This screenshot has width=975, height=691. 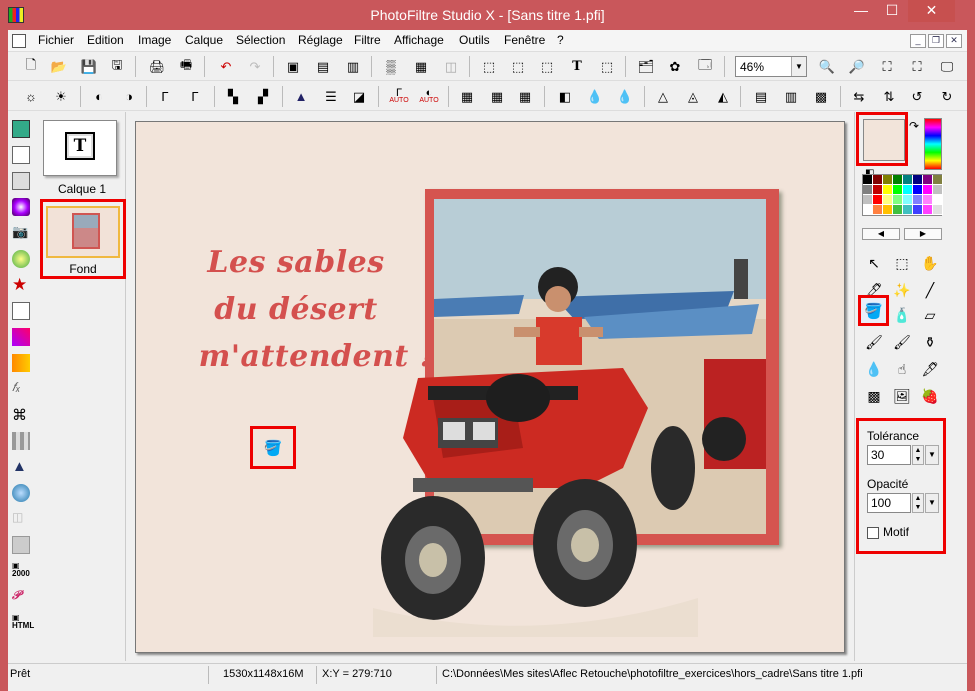 What do you see at coordinates (263, 96) in the screenshot?
I see `saturation-plus-icon: ▞` at bounding box center [263, 96].